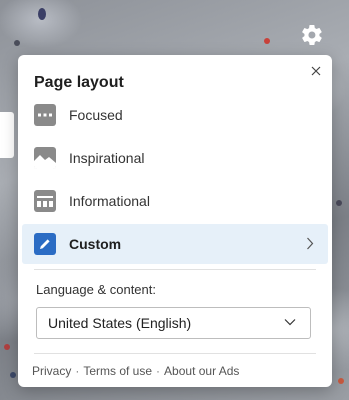  Describe the element at coordinates (290, 322) in the screenshot. I see `chevron-down-icon` at that location.